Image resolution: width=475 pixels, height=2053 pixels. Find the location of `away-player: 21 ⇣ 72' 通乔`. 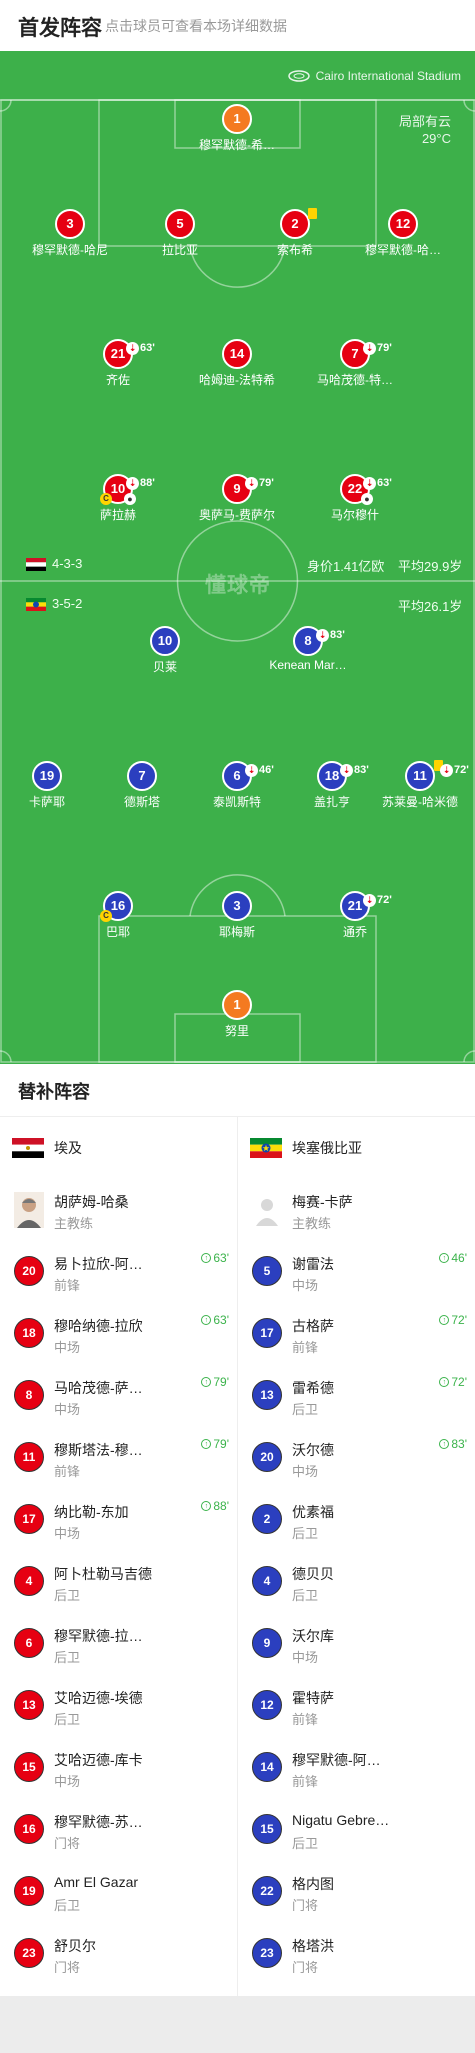

away-player: 21 ⇣ 72' 通乔 is located at coordinates (355, 915).